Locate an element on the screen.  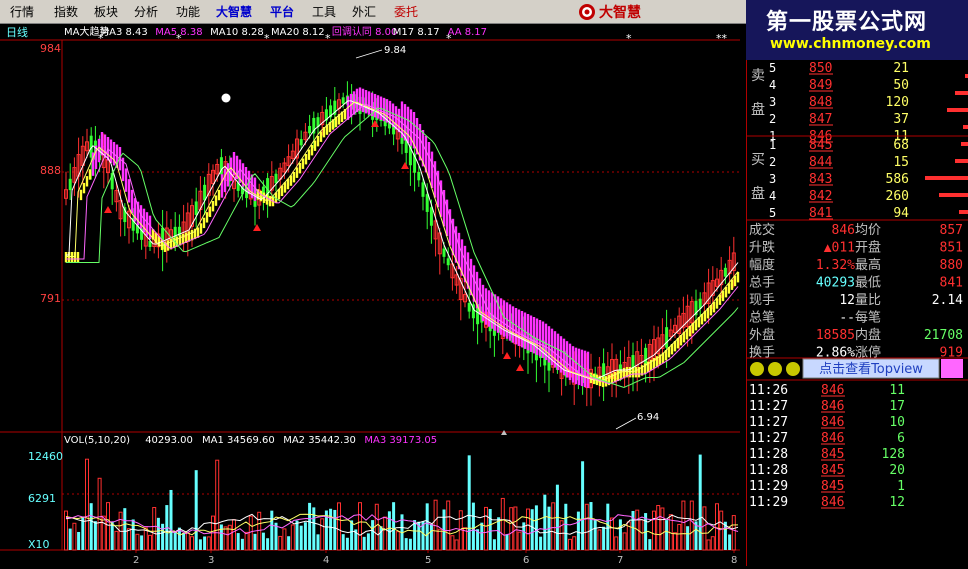
low-label: 6.94 is located at coordinates (648, 417).